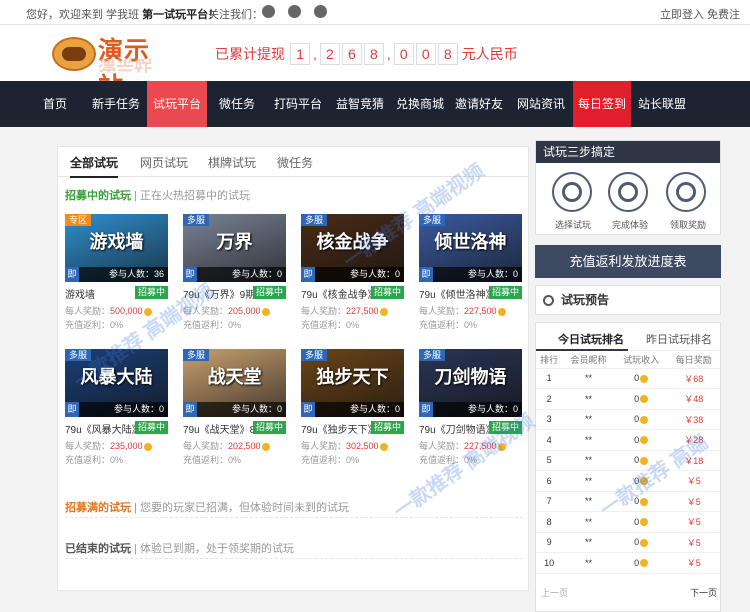 The height and width of the screenshot is (612, 750). I want to click on ended-heading: 已结束的试玩 | 体验已到期，处于领奖期的试玩, so click(179, 549).